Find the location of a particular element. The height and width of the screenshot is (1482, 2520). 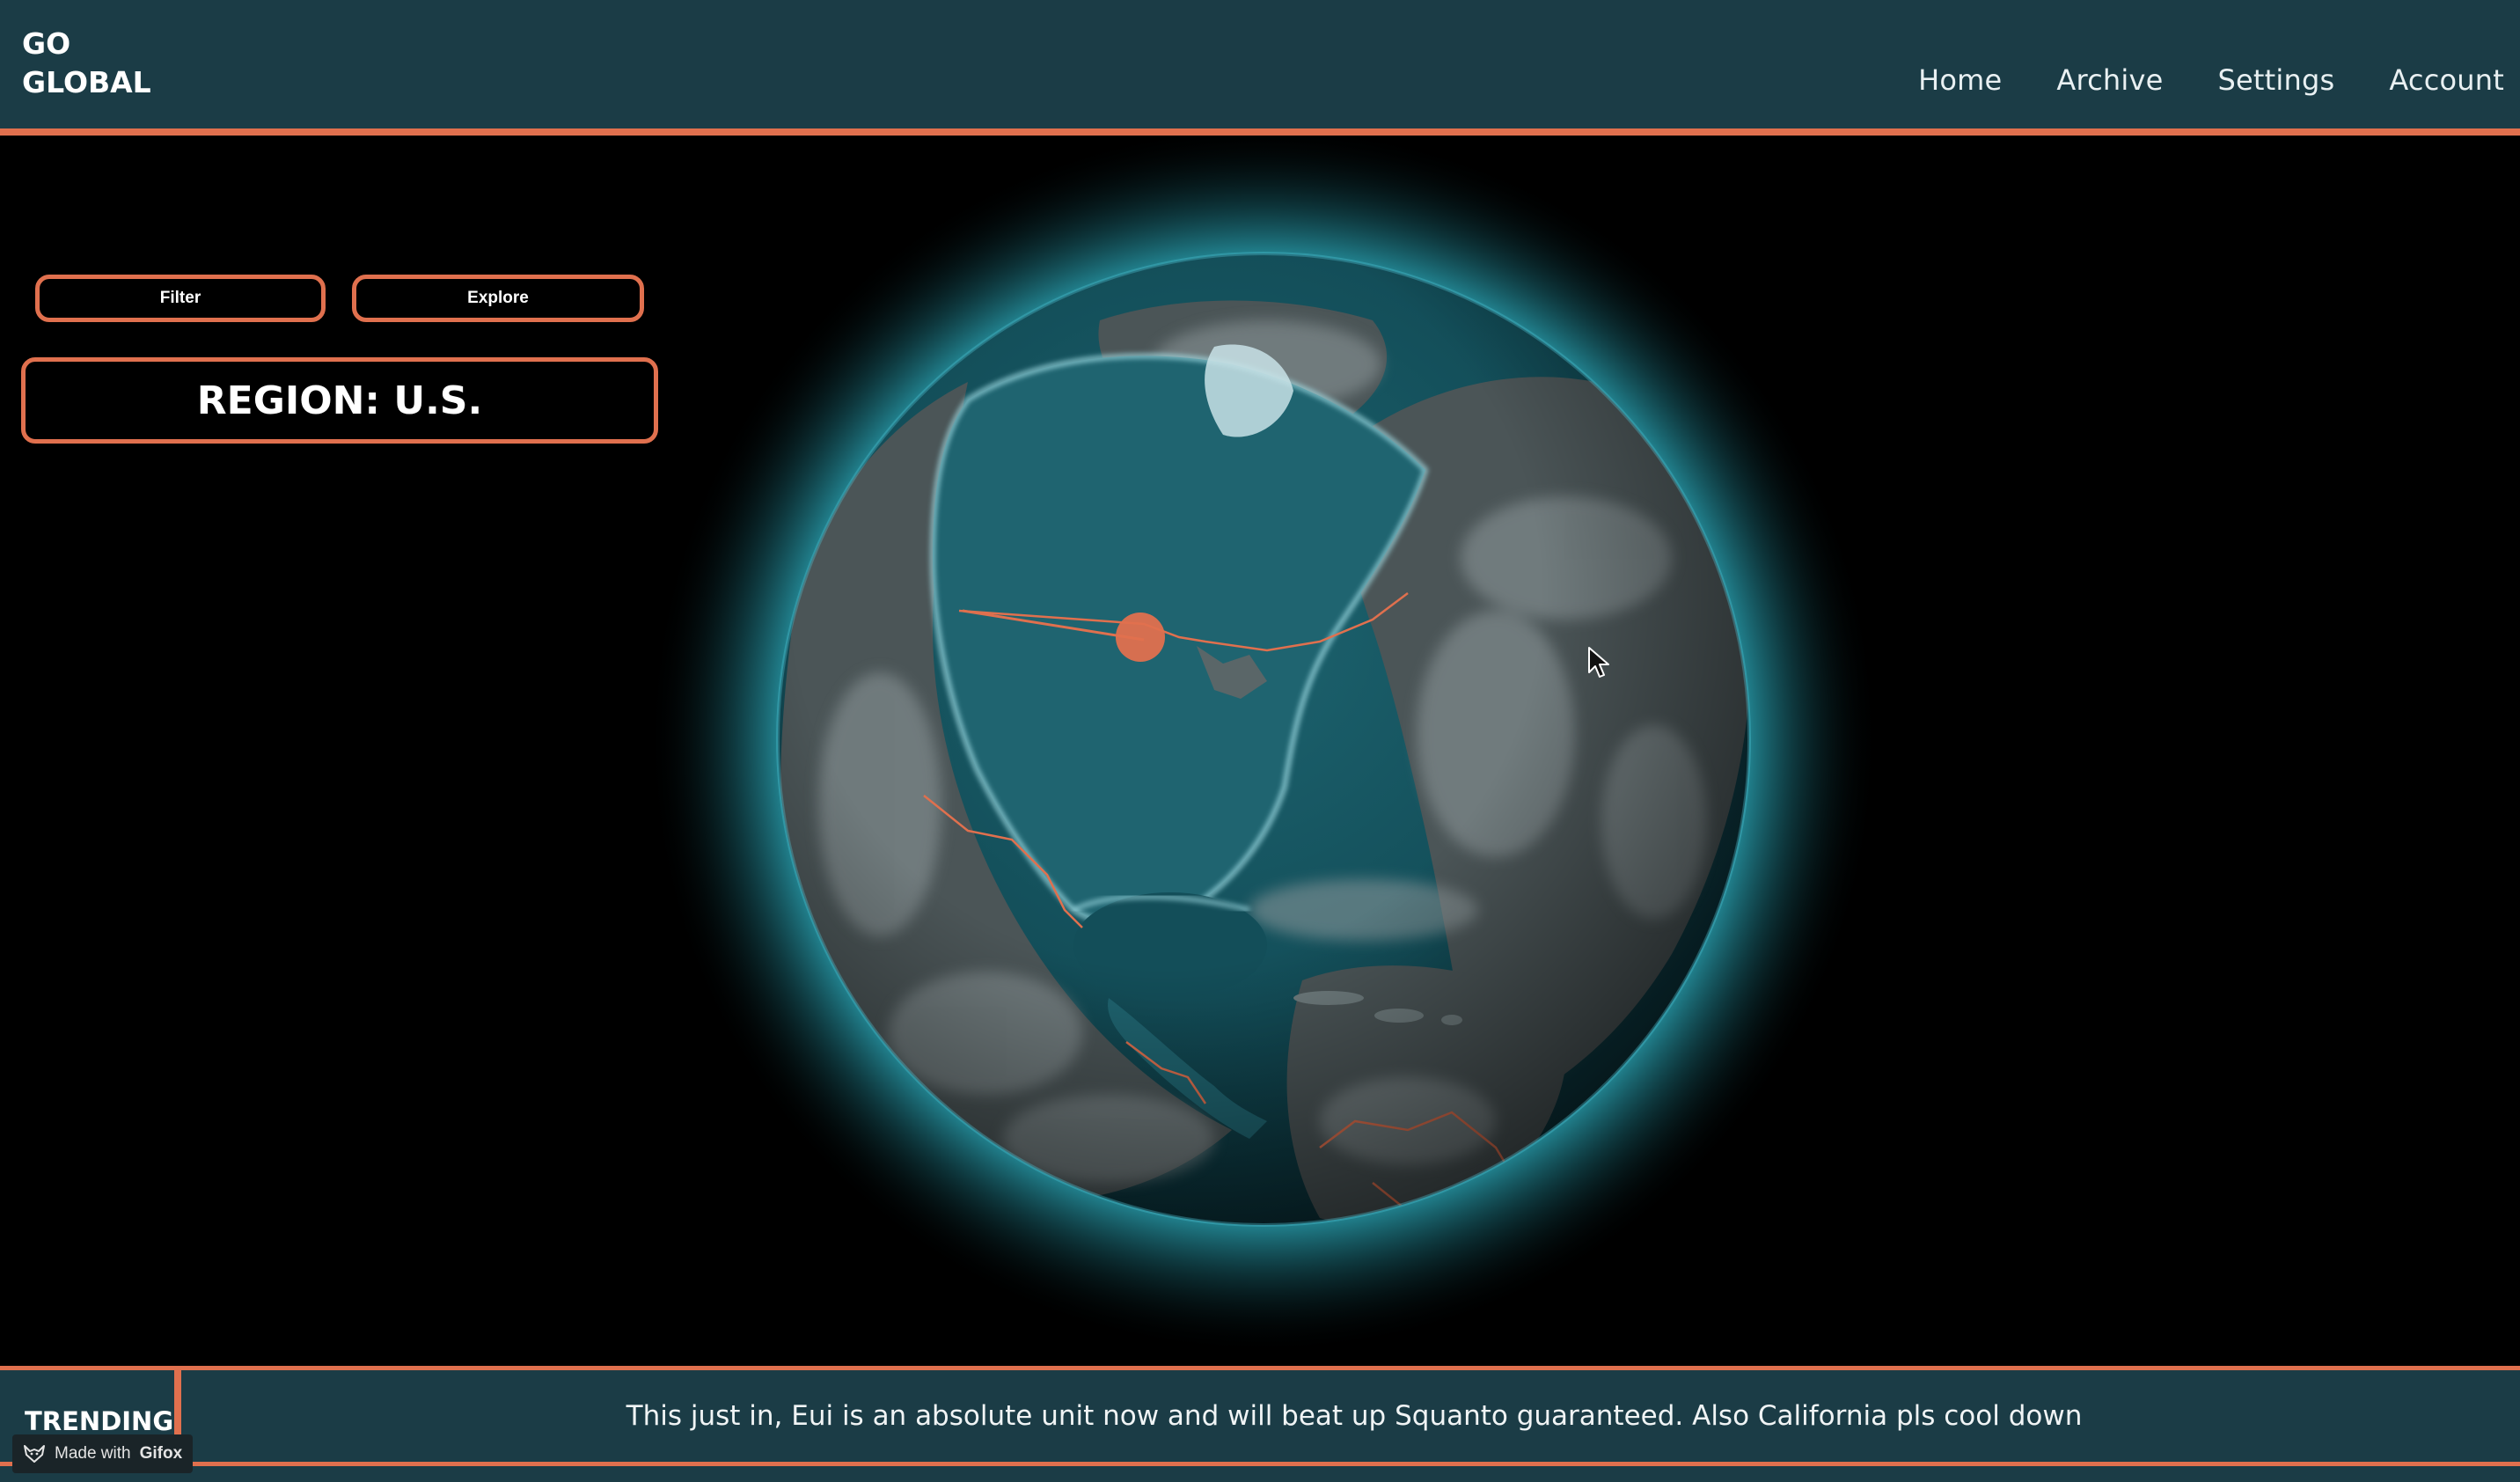

fox-icon is located at coordinates (34, 1454).